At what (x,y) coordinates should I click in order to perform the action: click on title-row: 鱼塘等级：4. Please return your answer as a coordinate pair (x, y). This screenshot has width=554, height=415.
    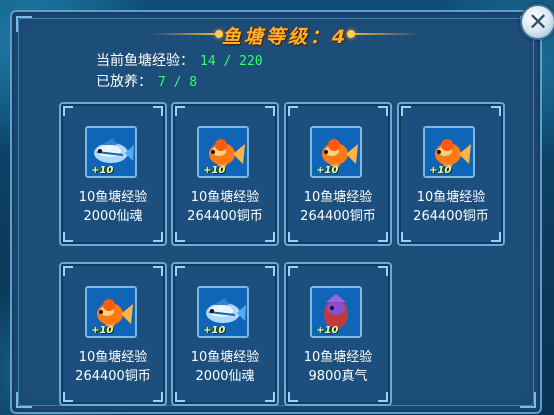
    Looking at the image, I should click on (285, 35).